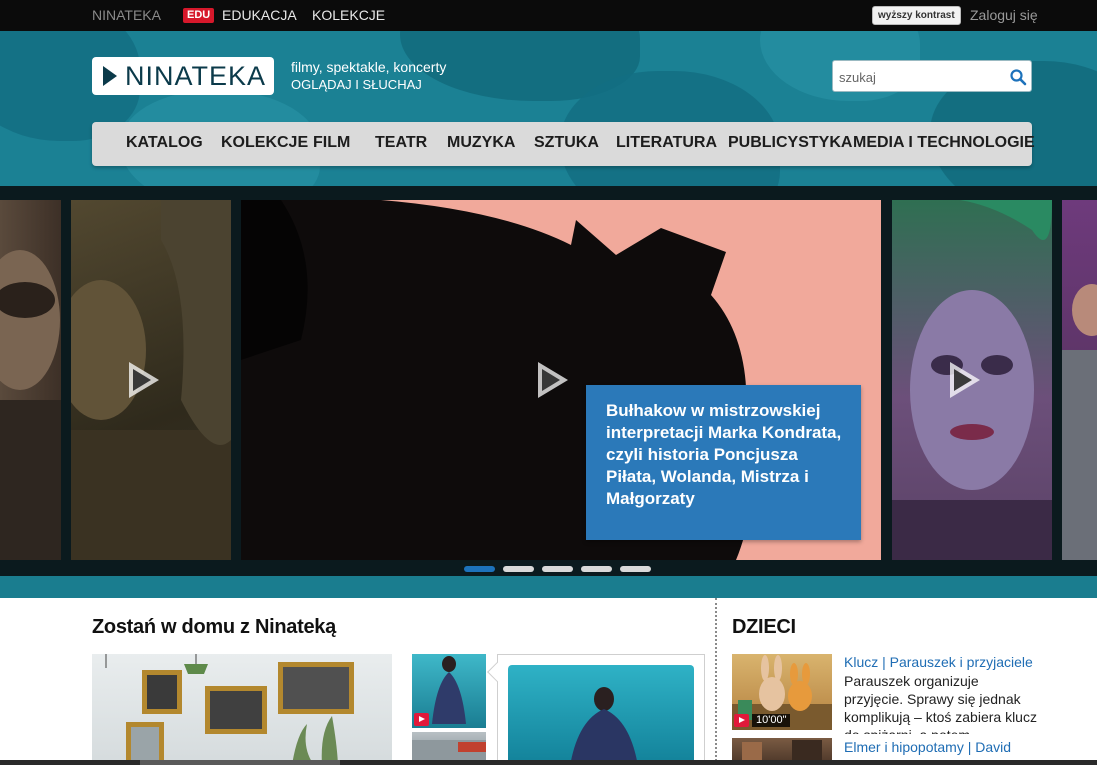 The image size is (1097, 765). I want to click on login-link: Zaloguj się, so click(1004, 15).